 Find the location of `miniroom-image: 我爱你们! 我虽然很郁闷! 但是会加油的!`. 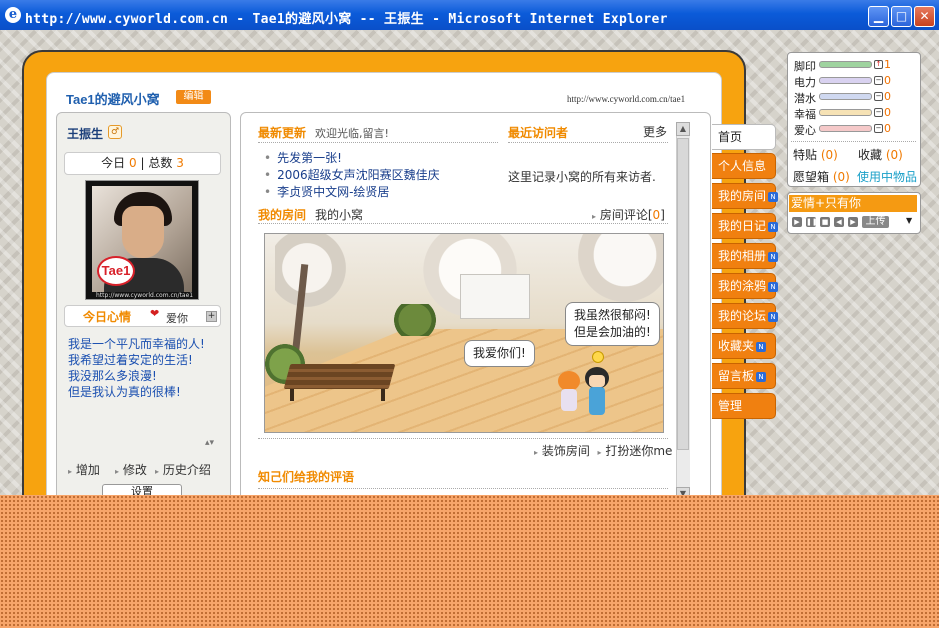

miniroom-image: 我爱你们! 我虽然很郁闷! 但是会加油的! is located at coordinates (464, 333).